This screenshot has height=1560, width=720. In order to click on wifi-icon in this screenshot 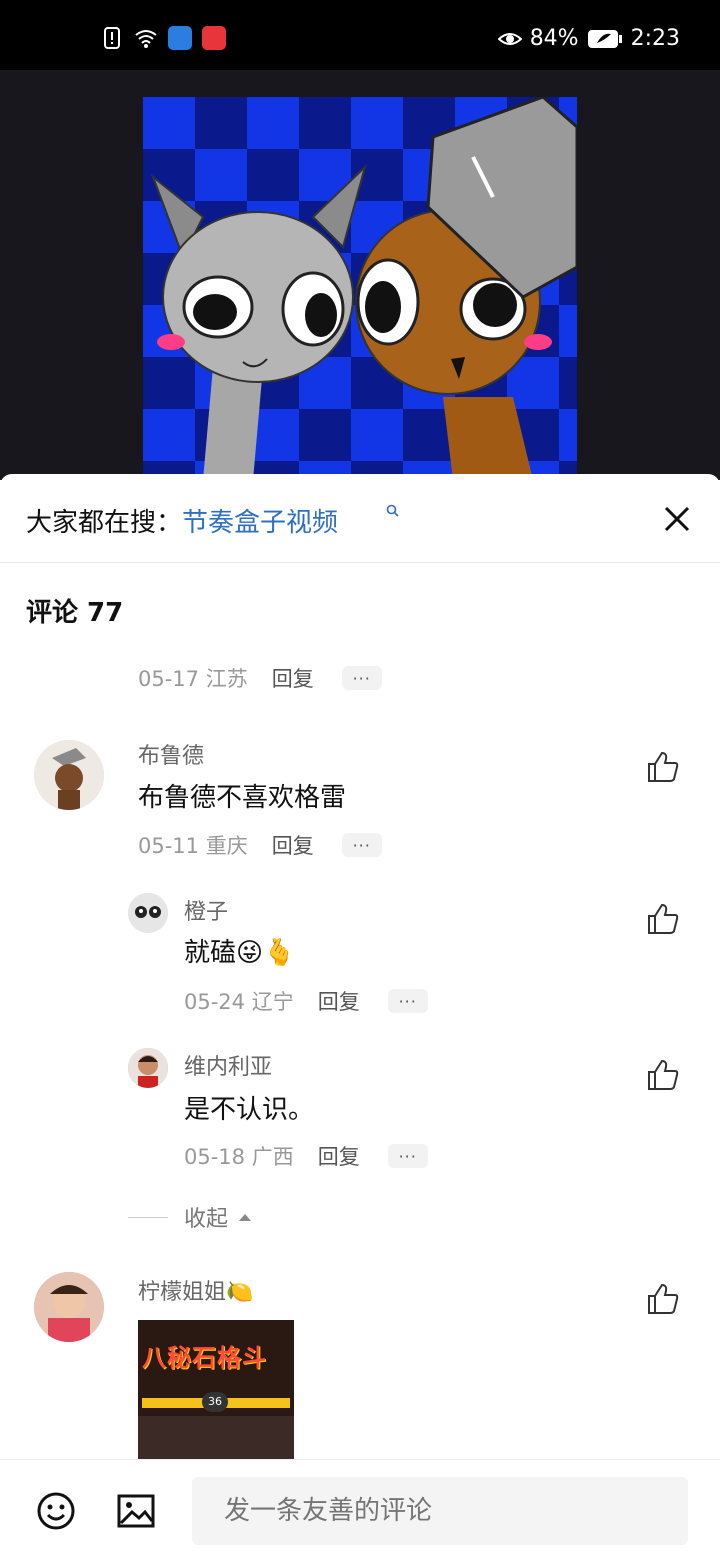, I will do `click(146, 39)`.